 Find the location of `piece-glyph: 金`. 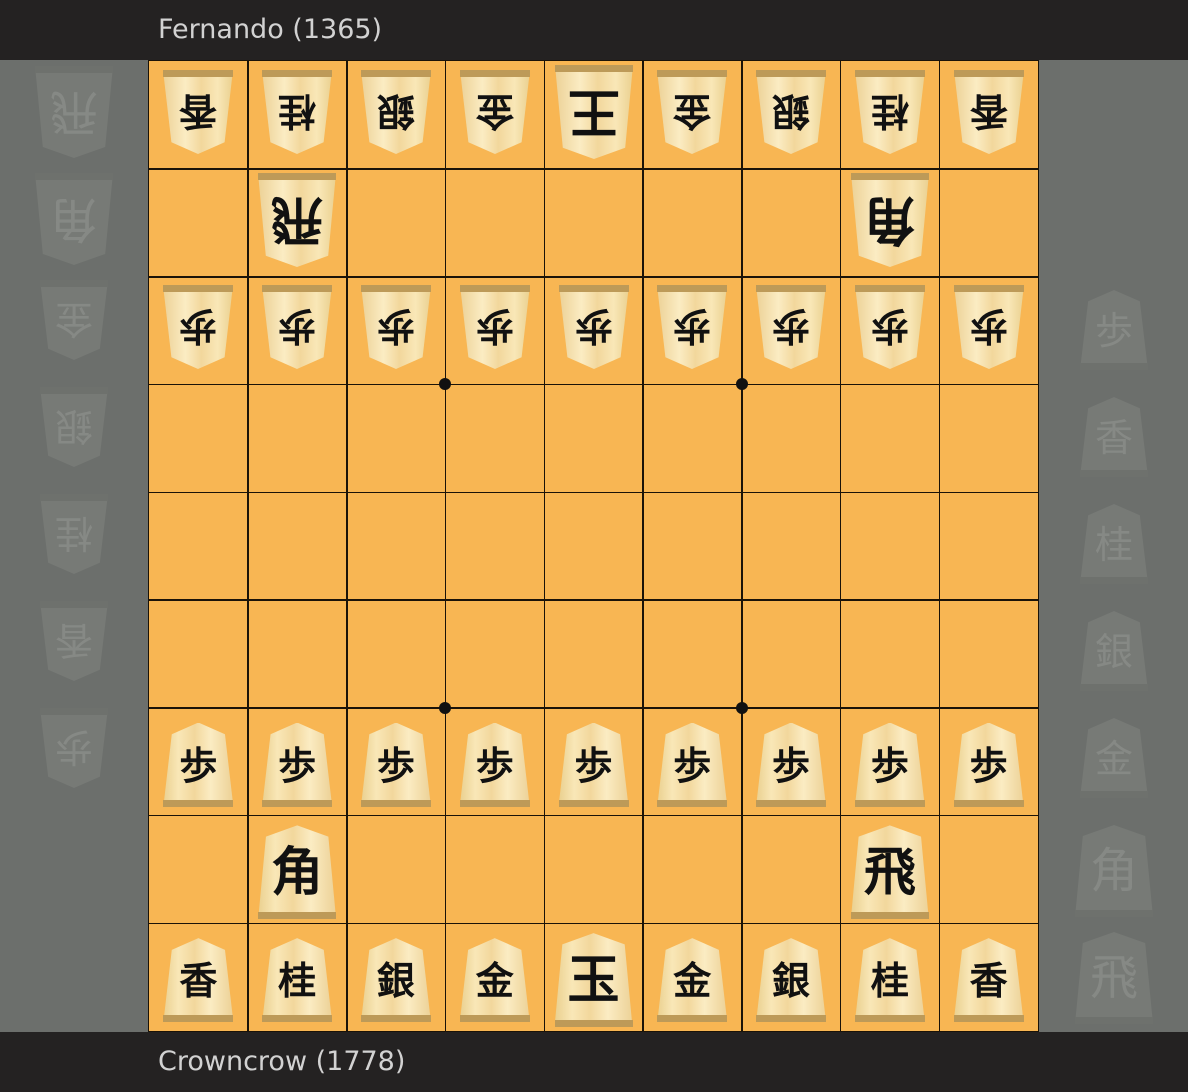

piece-glyph: 金 is located at coordinates (74, 319).